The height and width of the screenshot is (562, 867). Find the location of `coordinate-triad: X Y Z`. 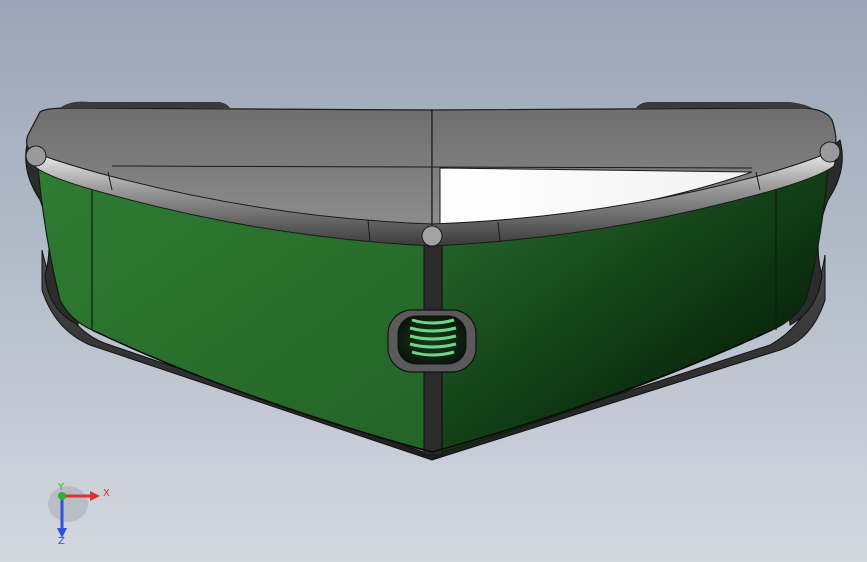

coordinate-triad: X Y Z is located at coordinates (79, 513).